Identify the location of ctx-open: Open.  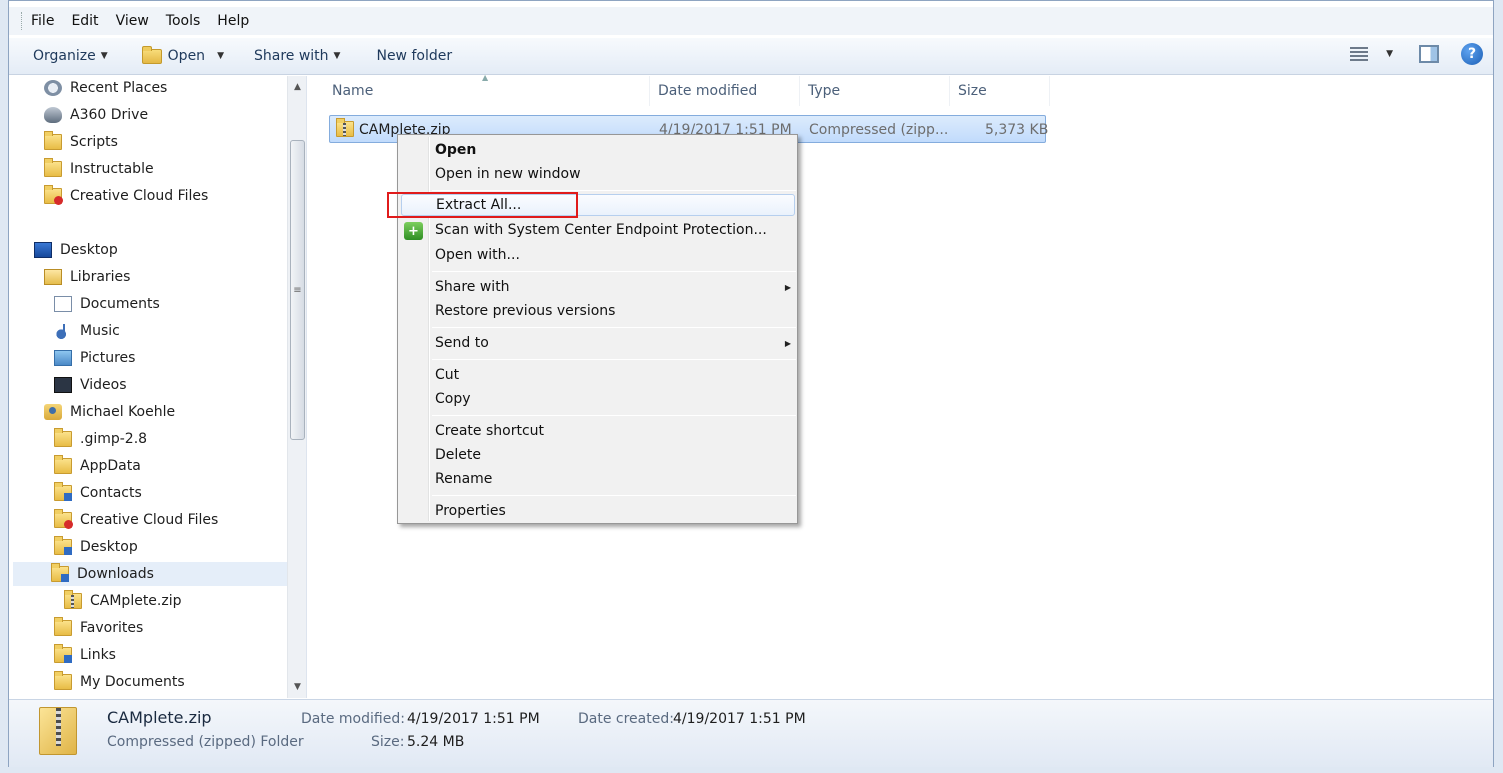
(455, 150).